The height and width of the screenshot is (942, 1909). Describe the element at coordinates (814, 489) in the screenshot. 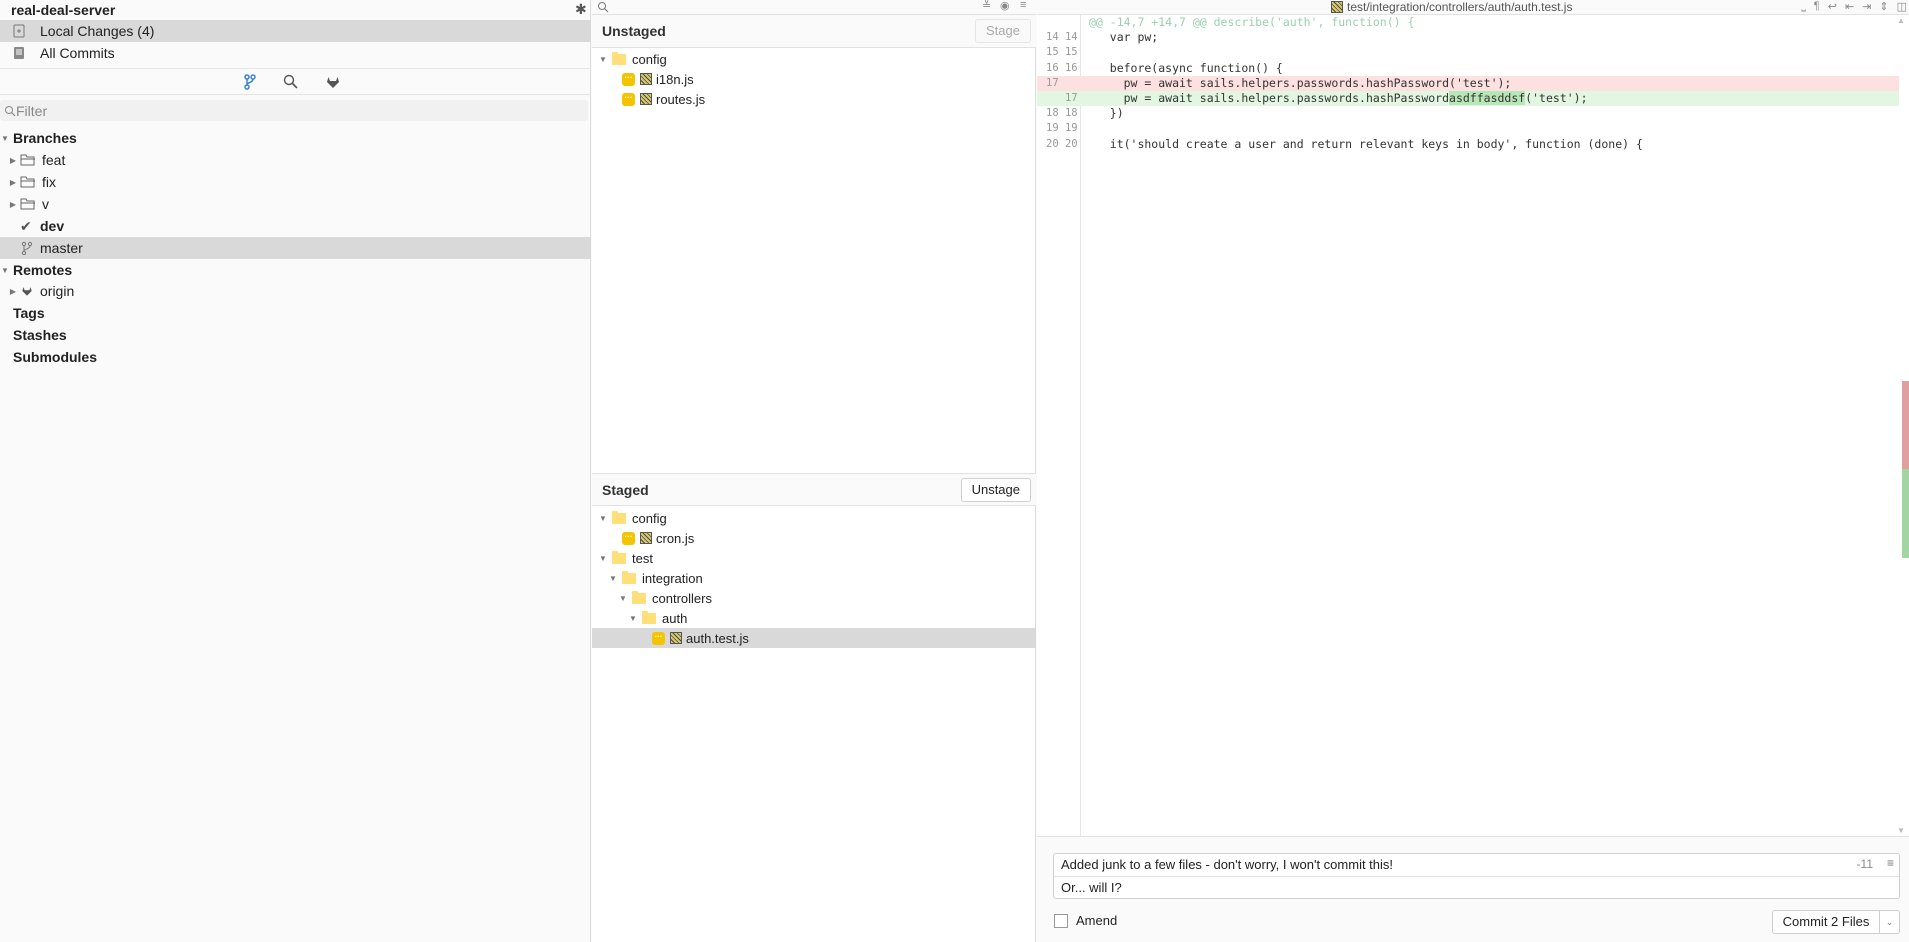

I see `staged-header: Staged Unstage` at that location.